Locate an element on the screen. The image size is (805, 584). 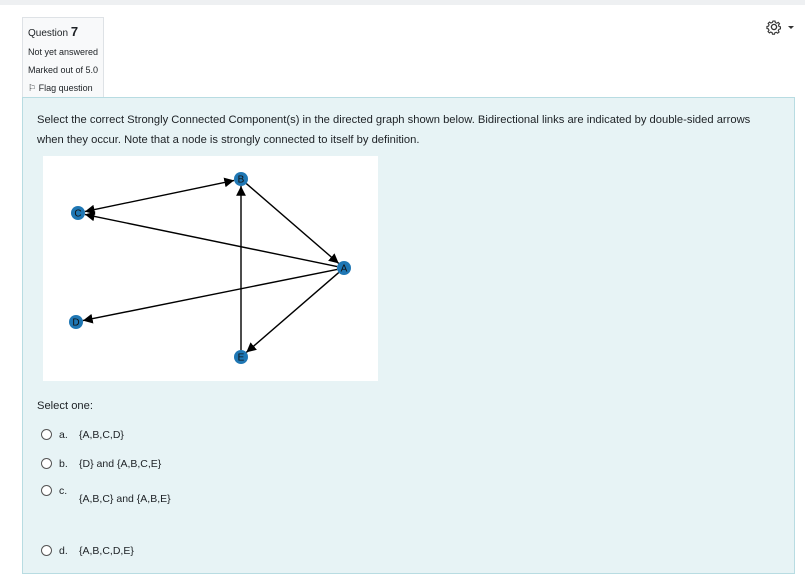
edge-C-B is located at coordinates (159, 196).